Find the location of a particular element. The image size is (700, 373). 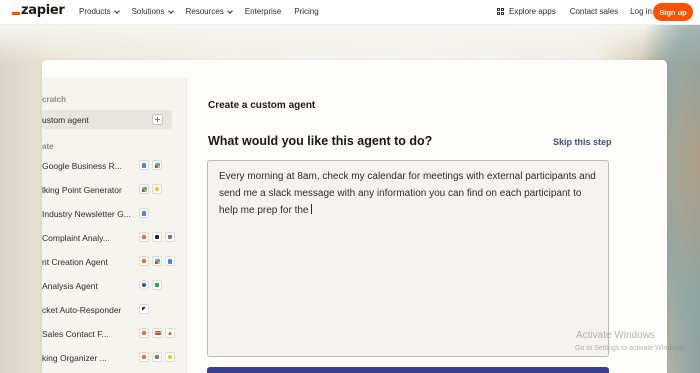

windows-activation-subtitle: Go to Settings to activate Windows. is located at coordinates (630, 348).